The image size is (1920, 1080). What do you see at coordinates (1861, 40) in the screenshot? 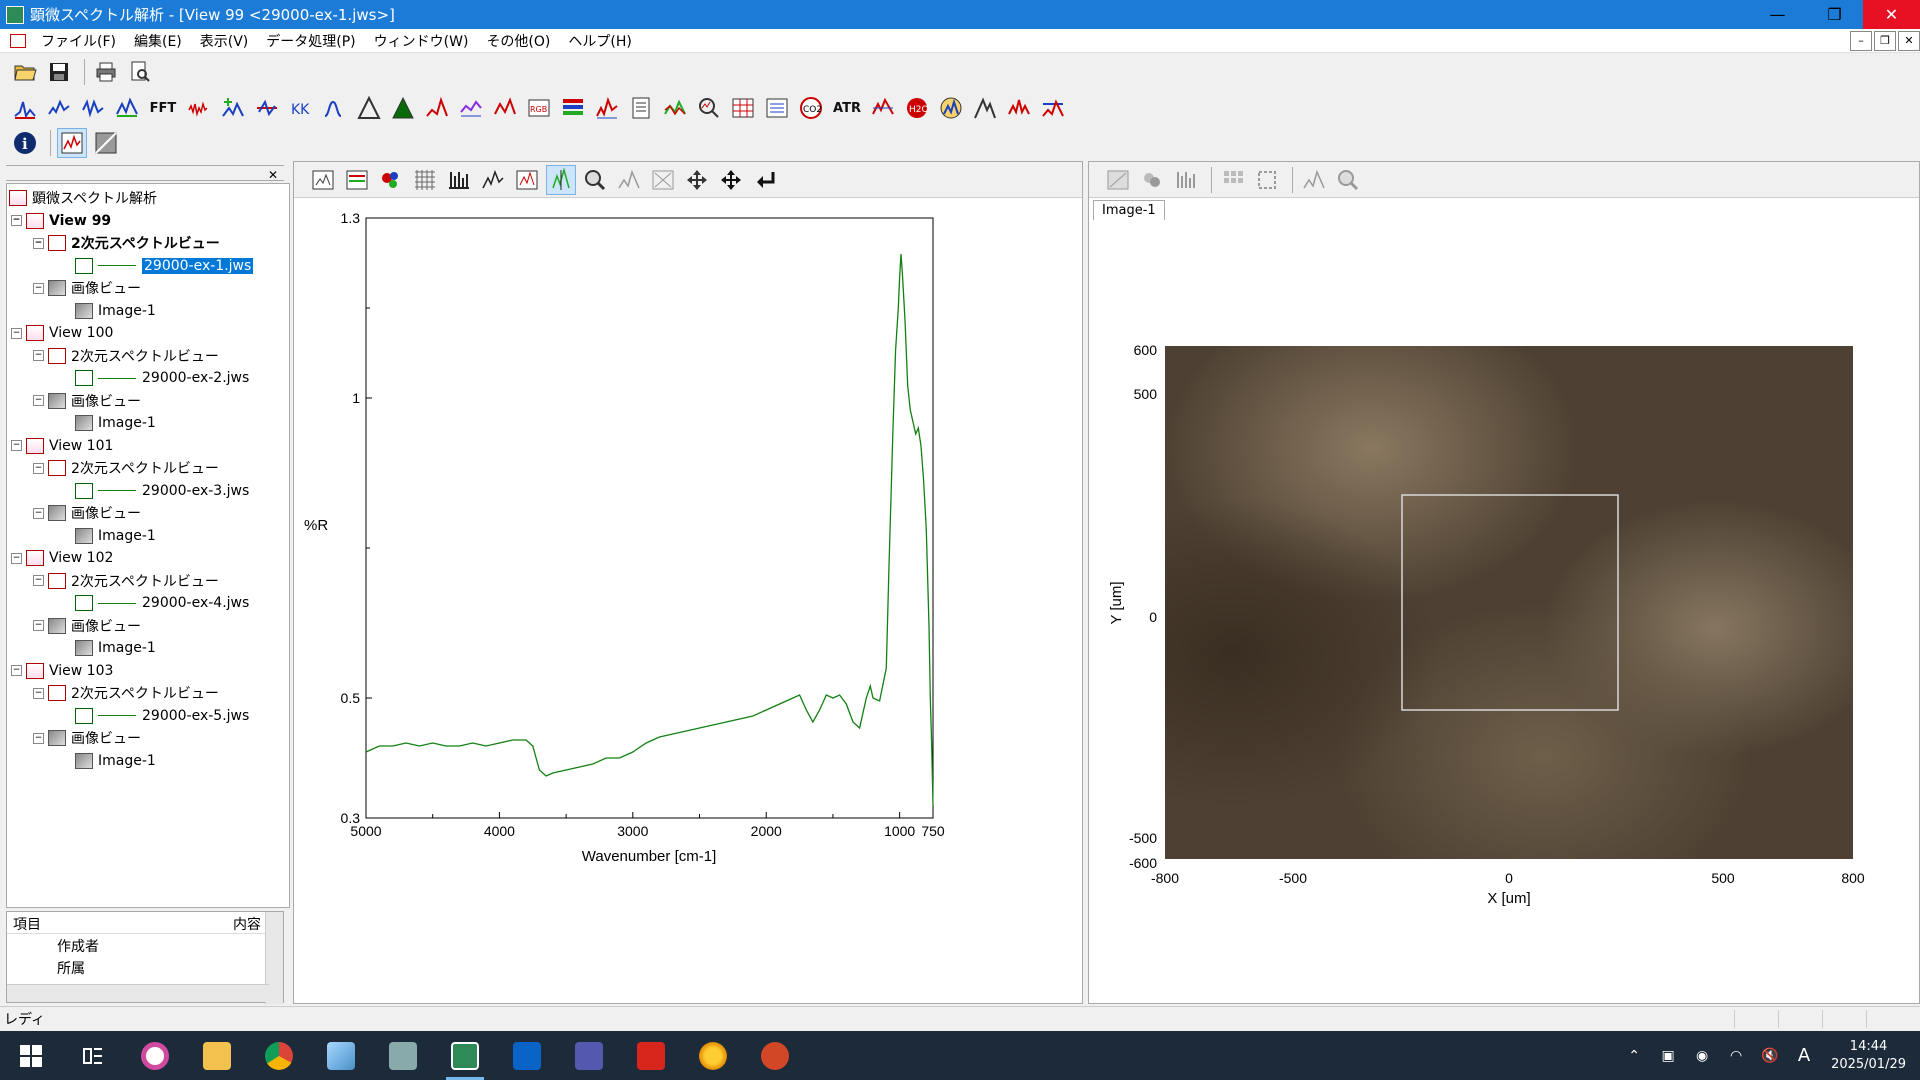
I see `mdi-minimize-button: –` at bounding box center [1861, 40].